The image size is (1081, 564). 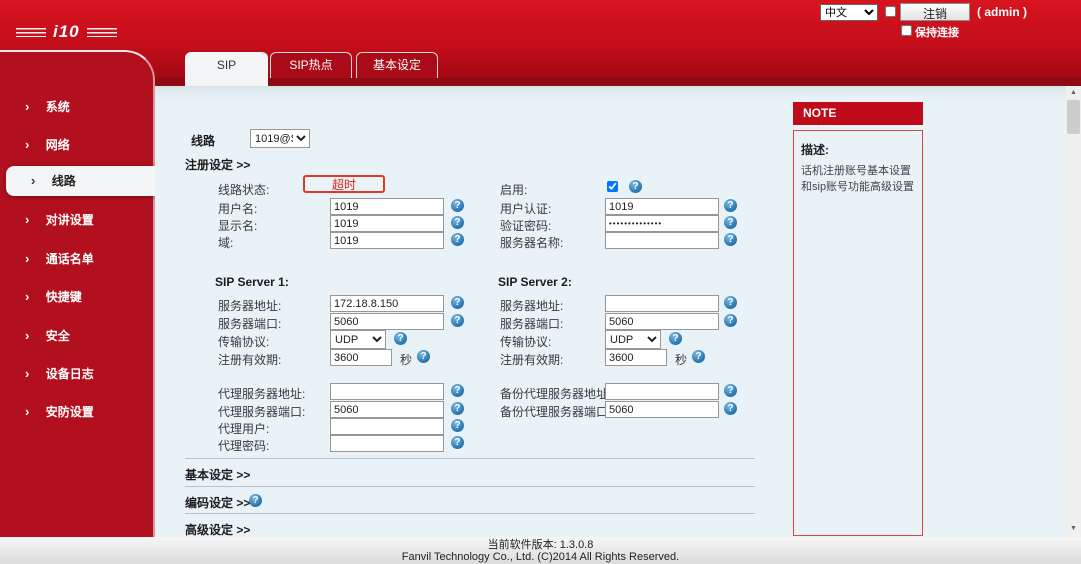 I want to click on note-header: NOTE, so click(x=858, y=113).